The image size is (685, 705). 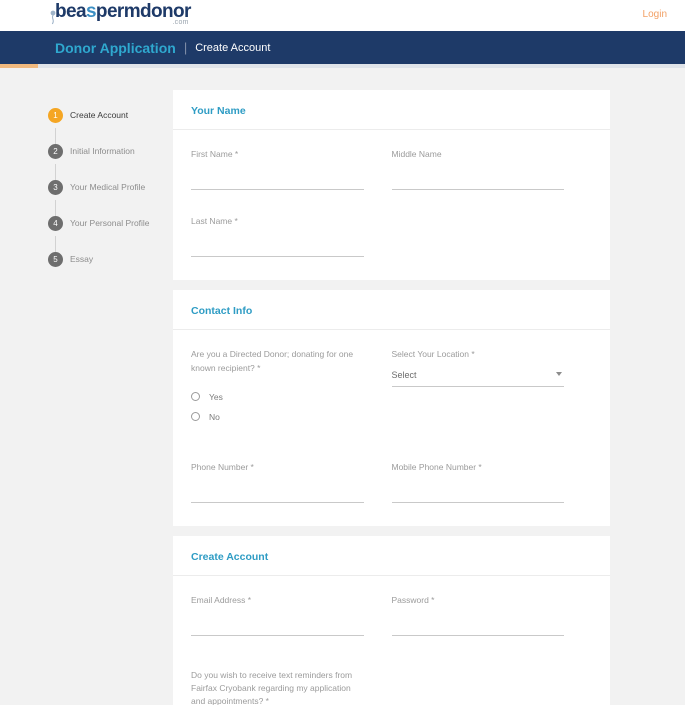 What do you see at coordinates (101, 11) in the screenshot?
I see `logo-text-part3: p` at bounding box center [101, 11].